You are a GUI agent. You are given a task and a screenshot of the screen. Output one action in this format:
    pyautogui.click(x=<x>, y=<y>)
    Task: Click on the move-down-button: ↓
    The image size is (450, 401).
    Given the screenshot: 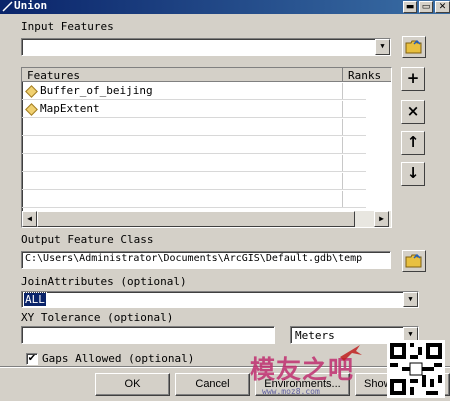 What is the action you would take?
    pyautogui.click(x=413, y=174)
    